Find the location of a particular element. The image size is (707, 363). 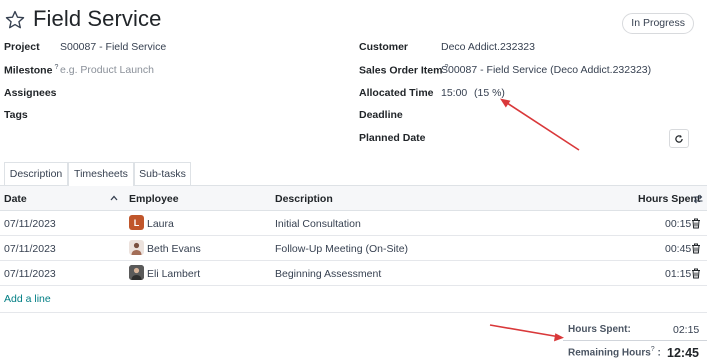

customer-label: Customer is located at coordinates (384, 47).